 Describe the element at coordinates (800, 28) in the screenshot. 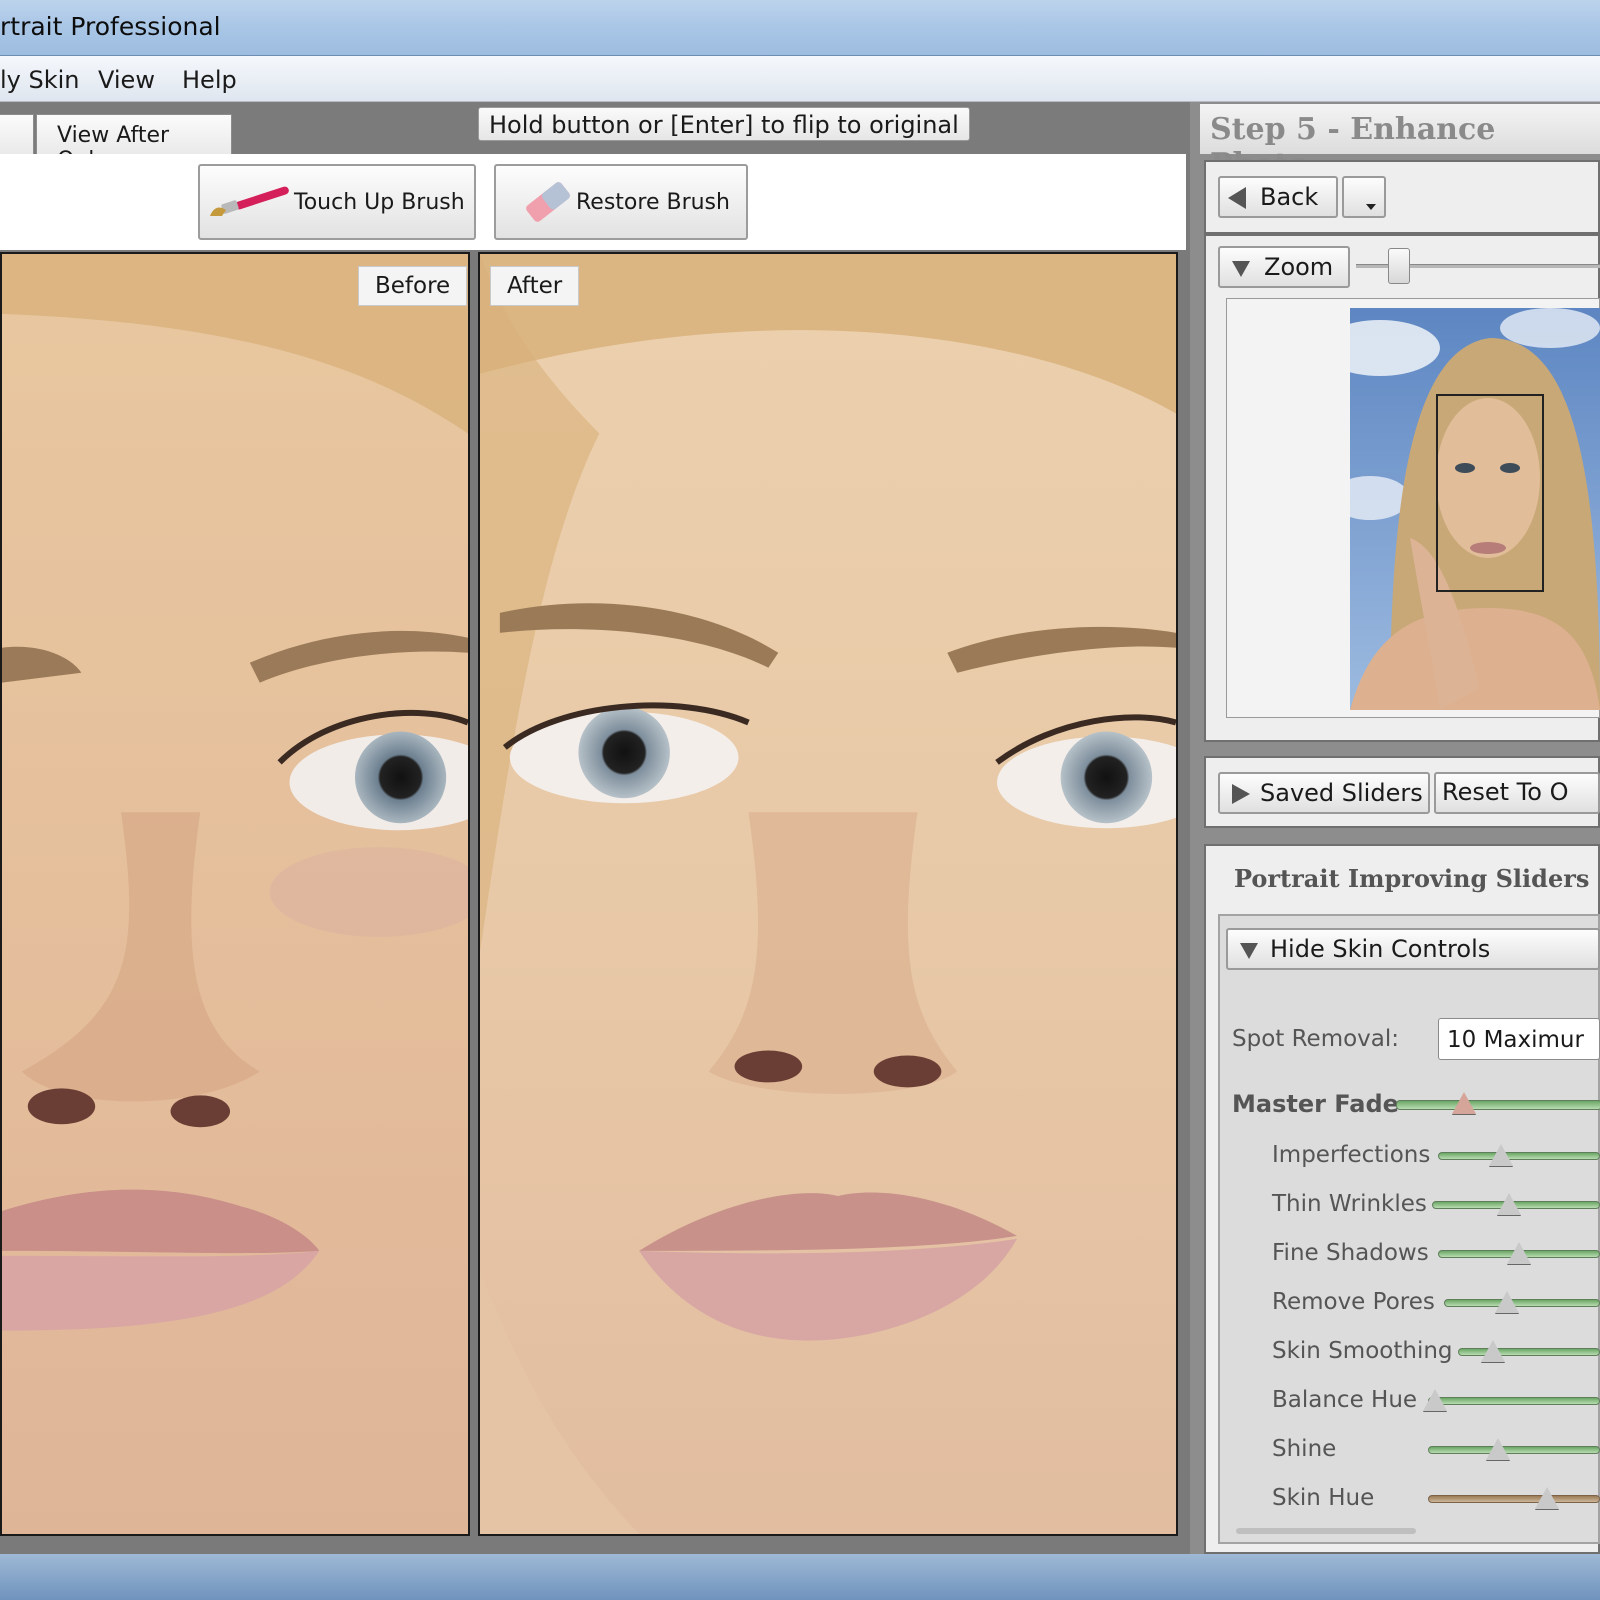

I see `title-bar: rtrait Professional` at that location.